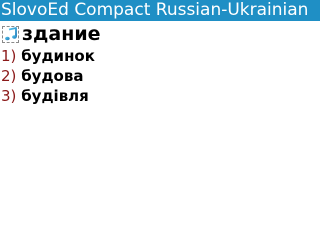 Image resolution: width=320 pixels, height=240 pixels. What do you see at coordinates (9, 56) in the screenshot?
I see `translation-number: 1)` at bounding box center [9, 56].